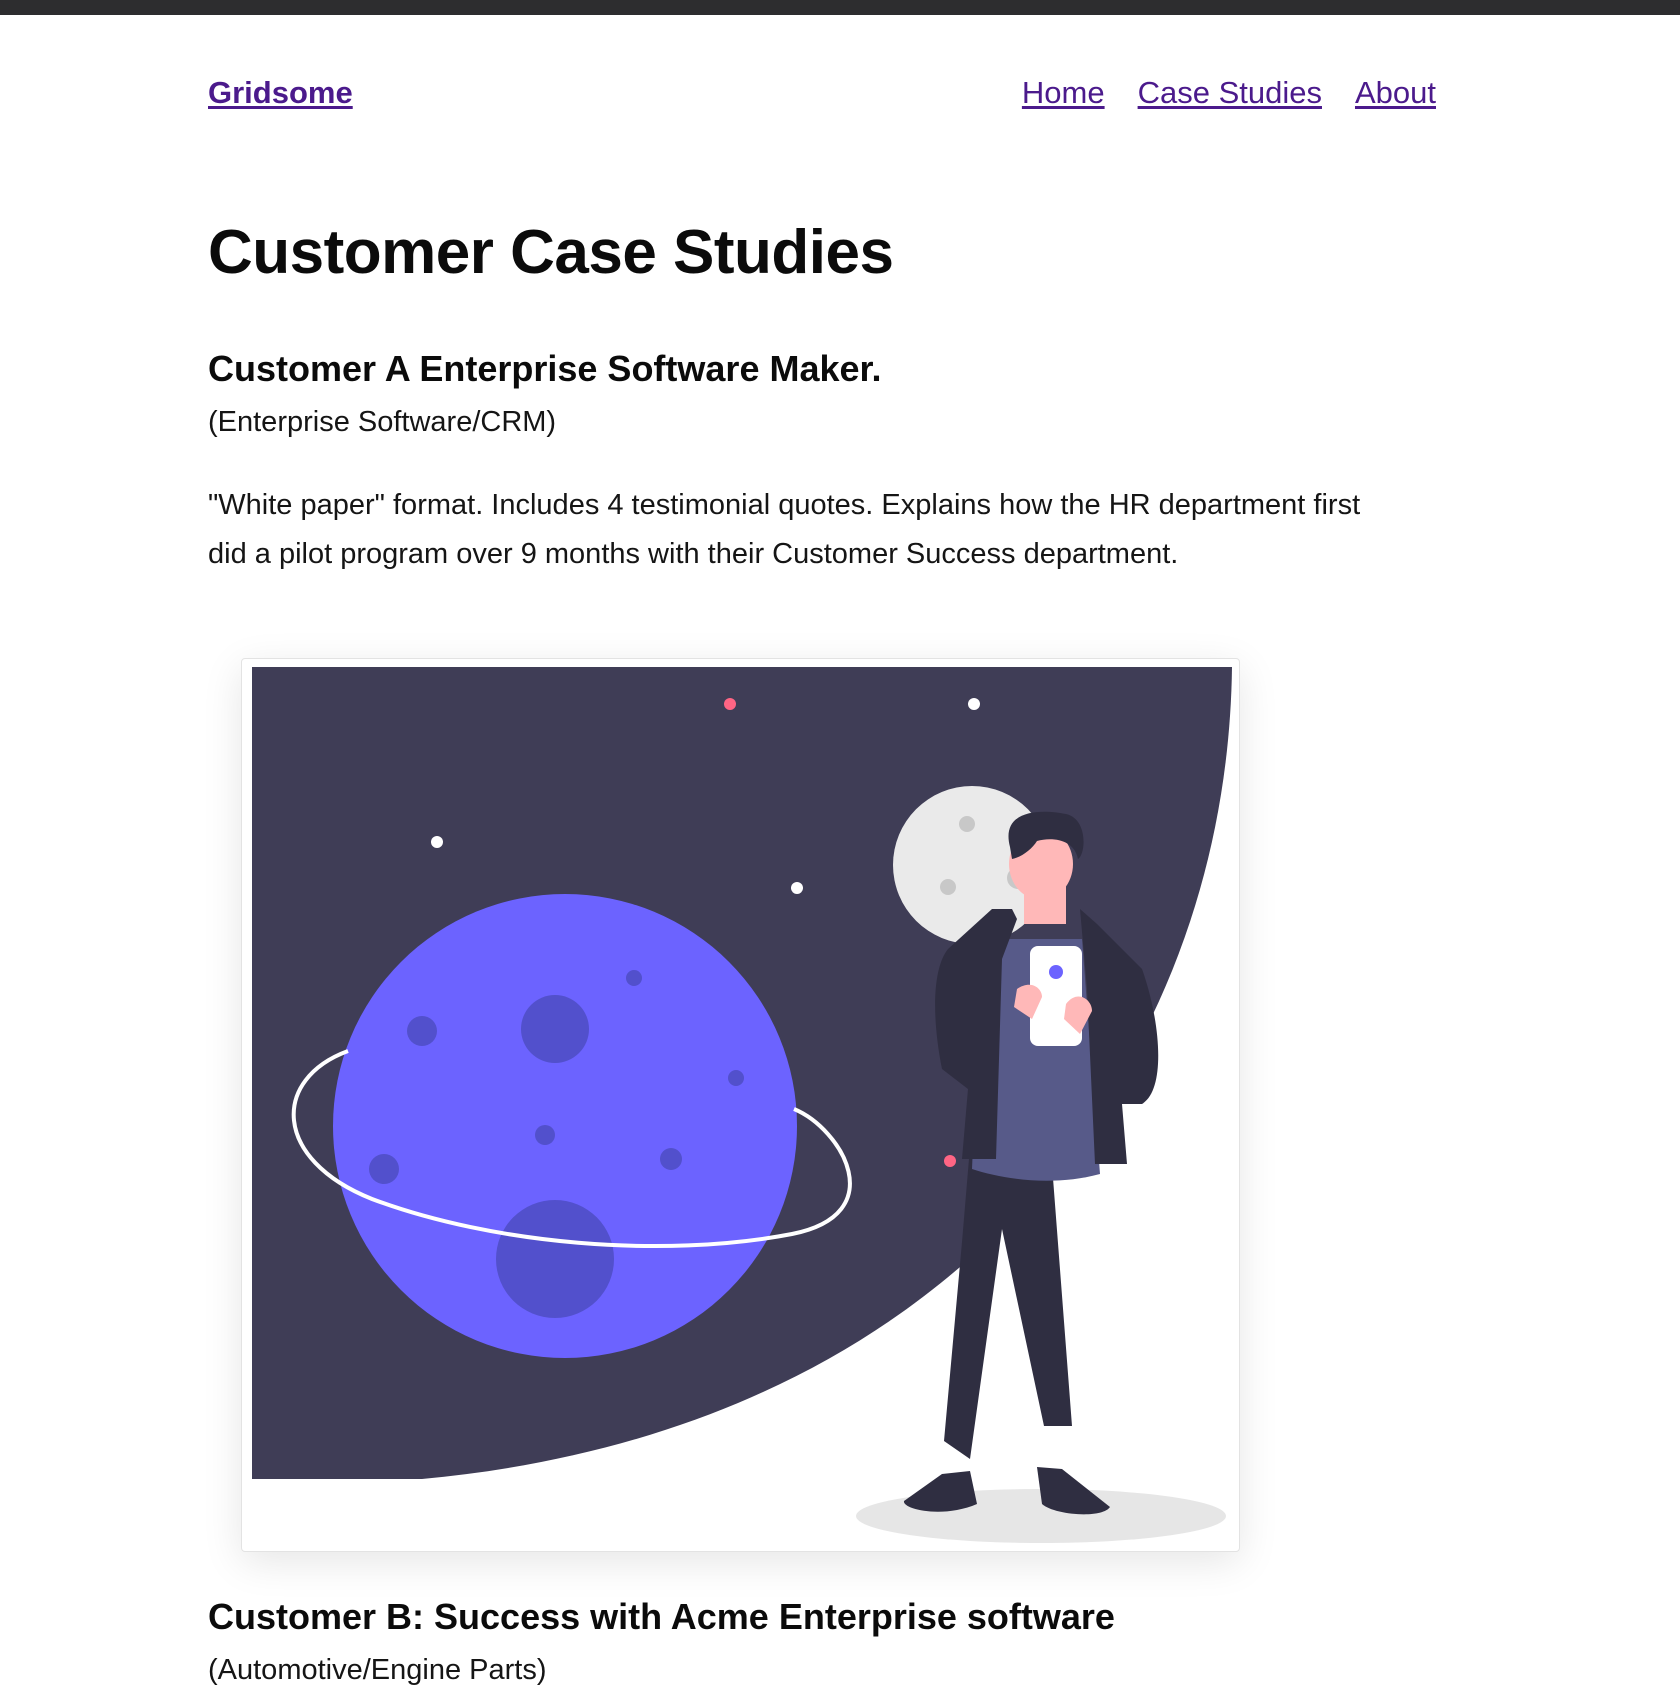 The height and width of the screenshot is (1687, 1680). I want to click on browser-top-bar, so click(840, 7).